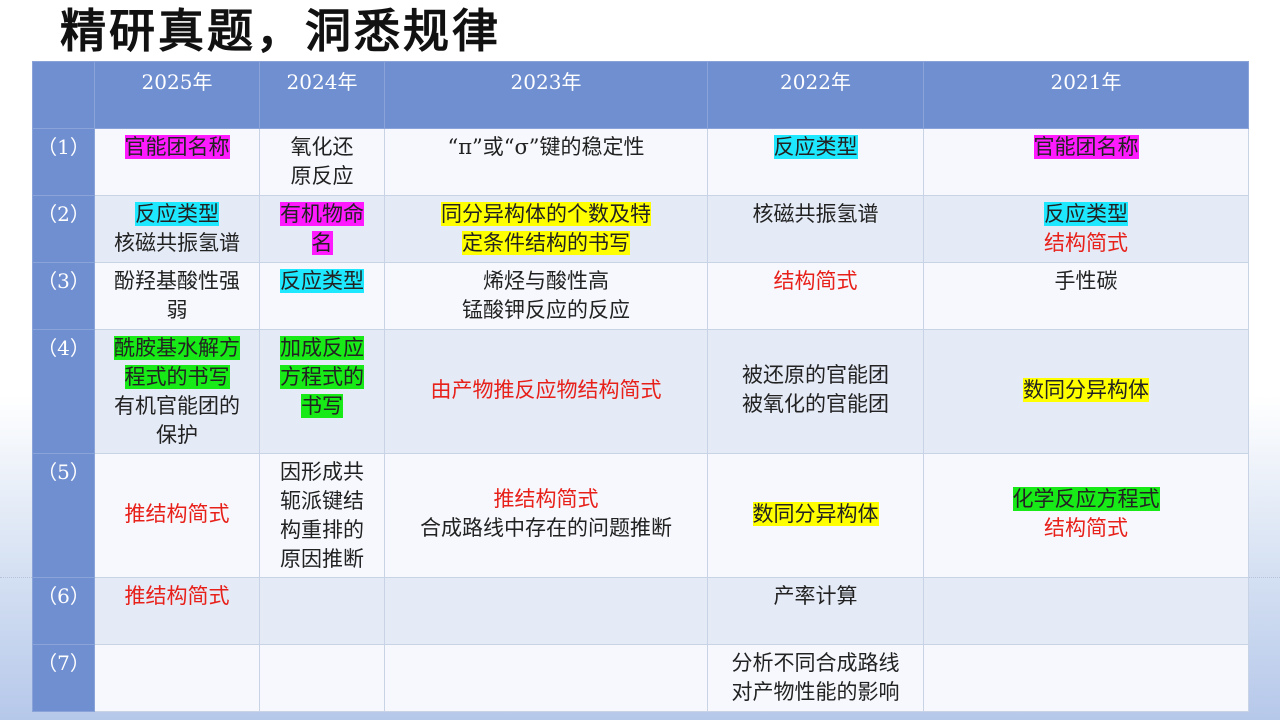 The width and height of the screenshot is (1280, 720). I want to click on cell-content: 有机物命名, so click(322, 227).